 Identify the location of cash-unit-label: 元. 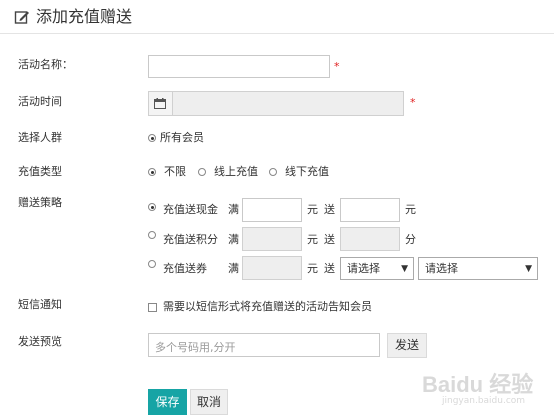
(410, 209).